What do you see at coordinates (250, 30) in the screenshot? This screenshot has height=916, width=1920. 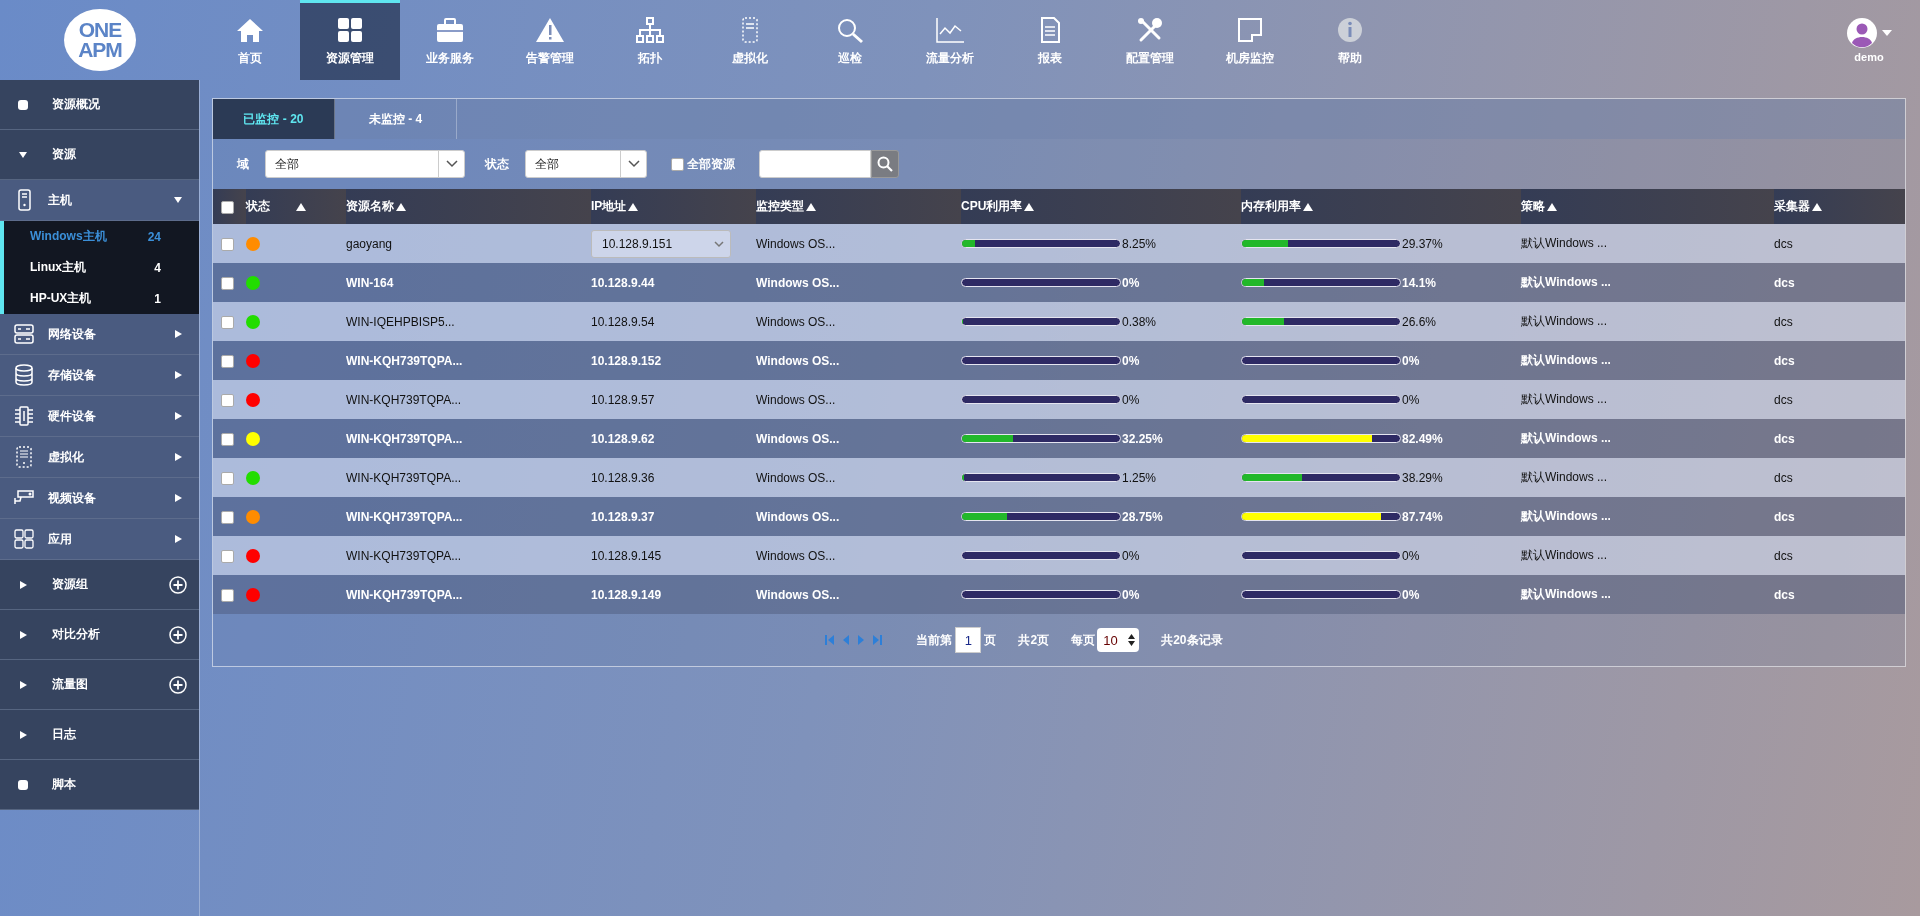 I see `home-icon` at bounding box center [250, 30].